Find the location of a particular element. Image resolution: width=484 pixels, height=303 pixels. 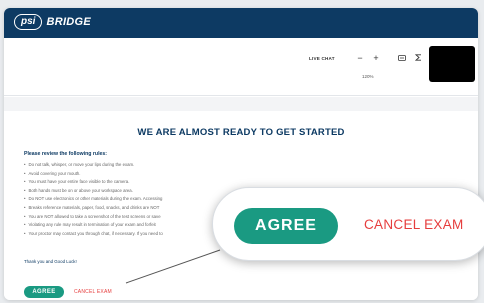

zoom-out-icon: − is located at coordinates (360, 58).